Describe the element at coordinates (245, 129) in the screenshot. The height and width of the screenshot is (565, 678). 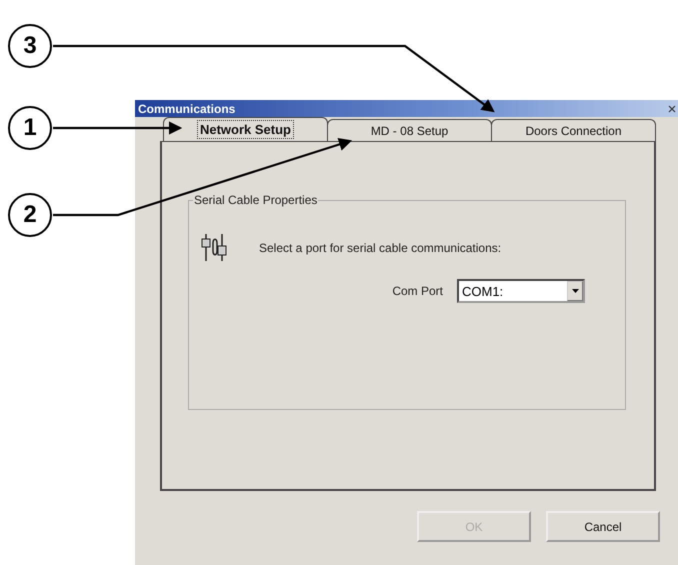
I see `tab: Network Setup` at that location.